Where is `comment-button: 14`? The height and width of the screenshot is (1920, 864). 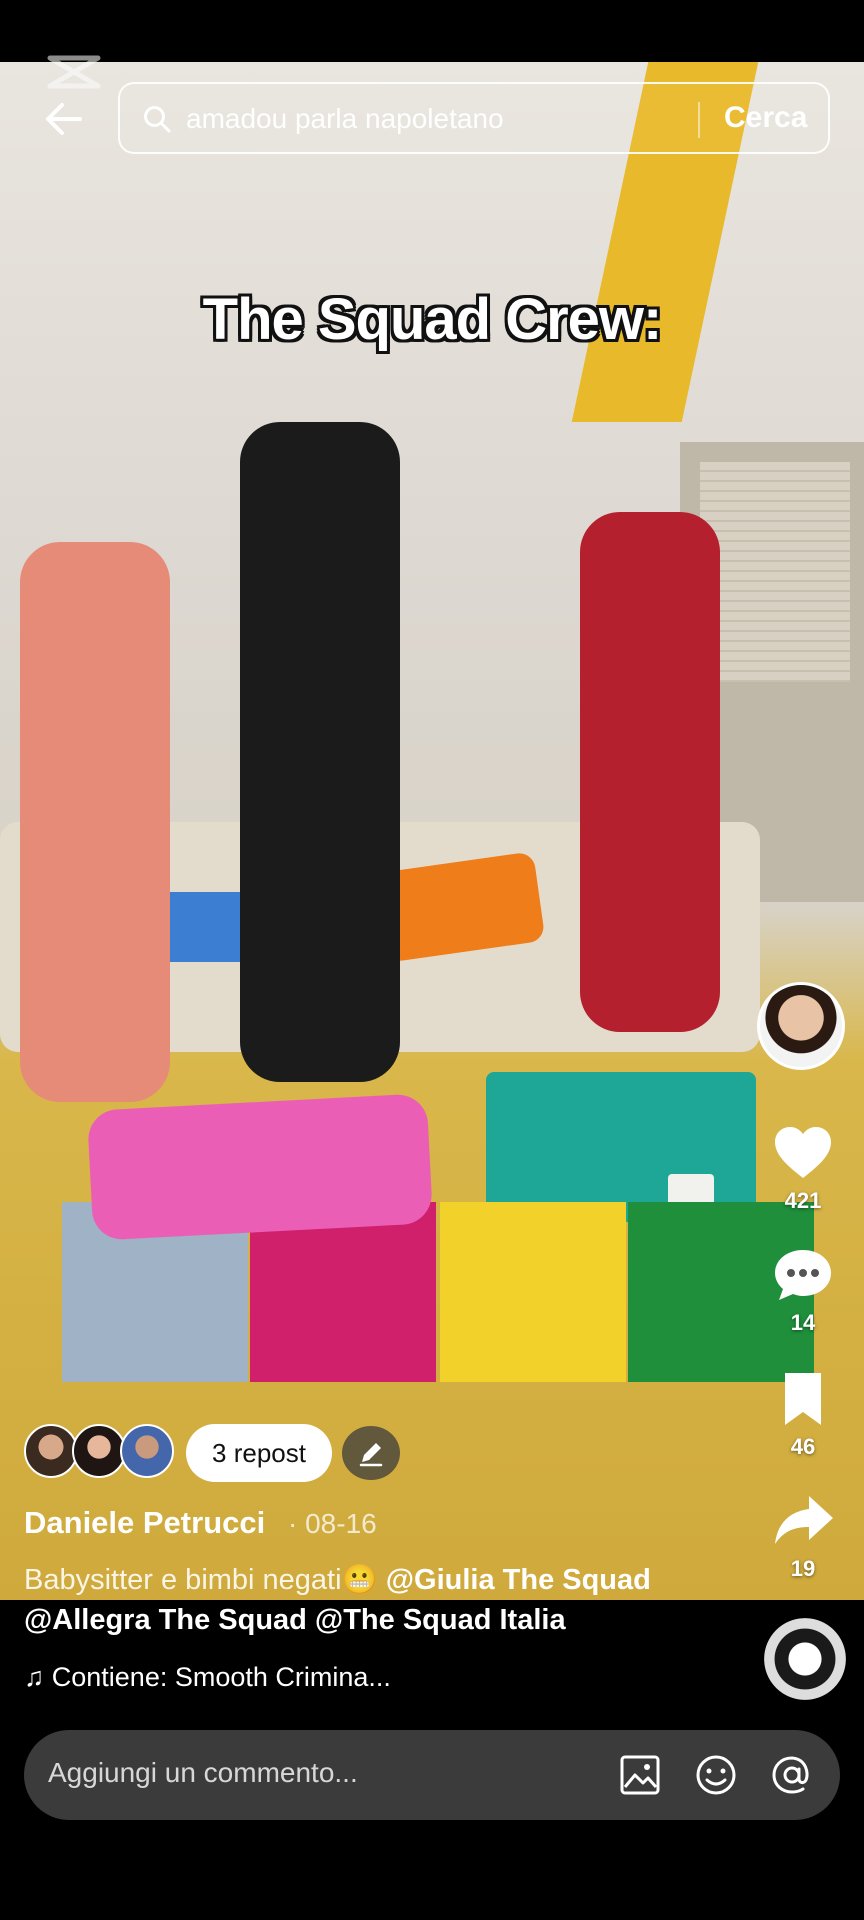 comment-button: 14 is located at coordinates (803, 1291).